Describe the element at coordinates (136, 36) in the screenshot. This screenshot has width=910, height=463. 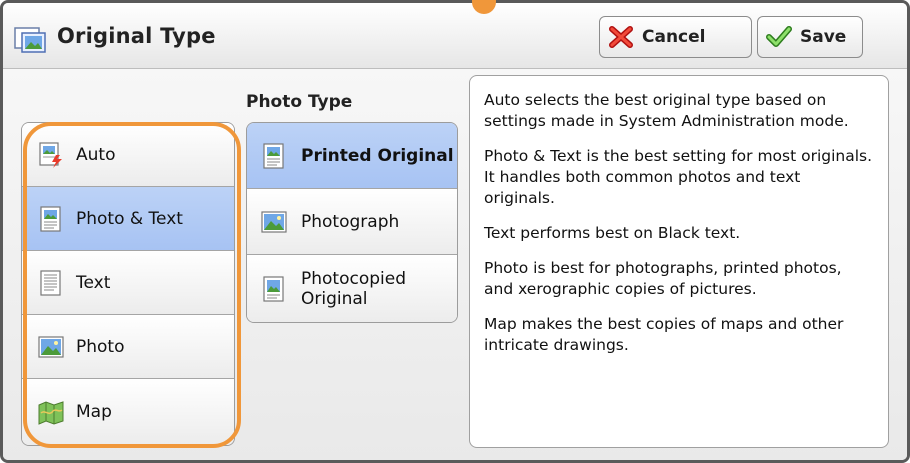
I see `page-title: Original Type` at that location.